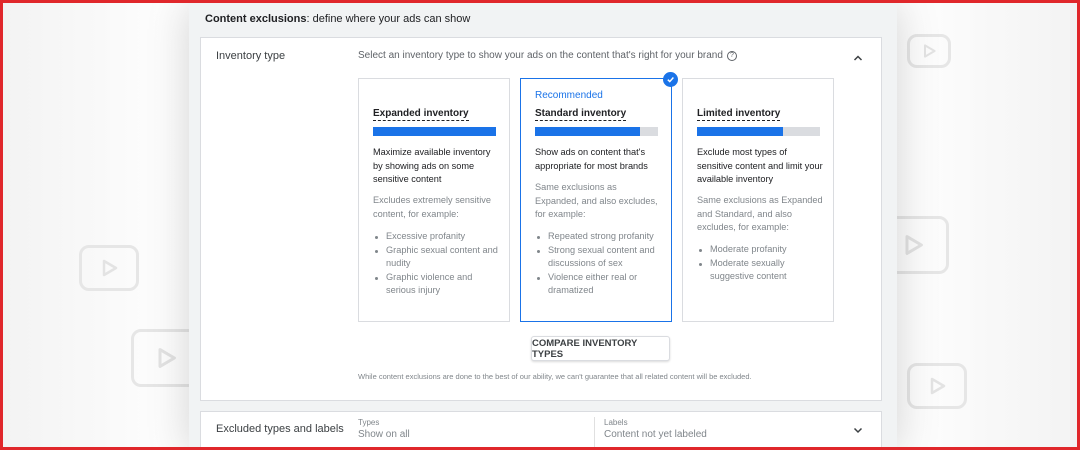 The width and height of the screenshot is (1080, 450). I want to click on panel-header-subtitle: : define where your ads can show, so click(388, 19).